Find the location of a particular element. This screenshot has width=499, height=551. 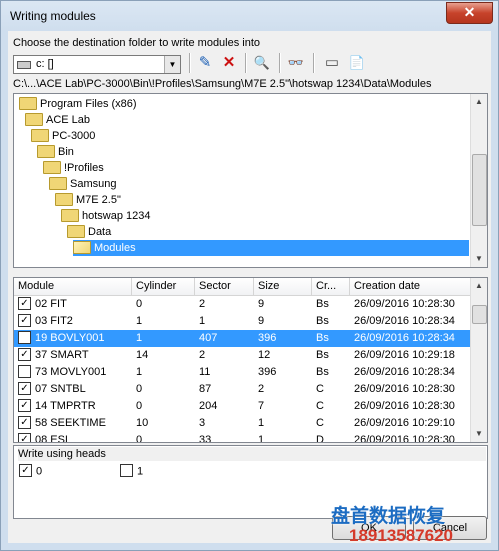

binoculars-icon: 👓 is located at coordinates (296, 63).